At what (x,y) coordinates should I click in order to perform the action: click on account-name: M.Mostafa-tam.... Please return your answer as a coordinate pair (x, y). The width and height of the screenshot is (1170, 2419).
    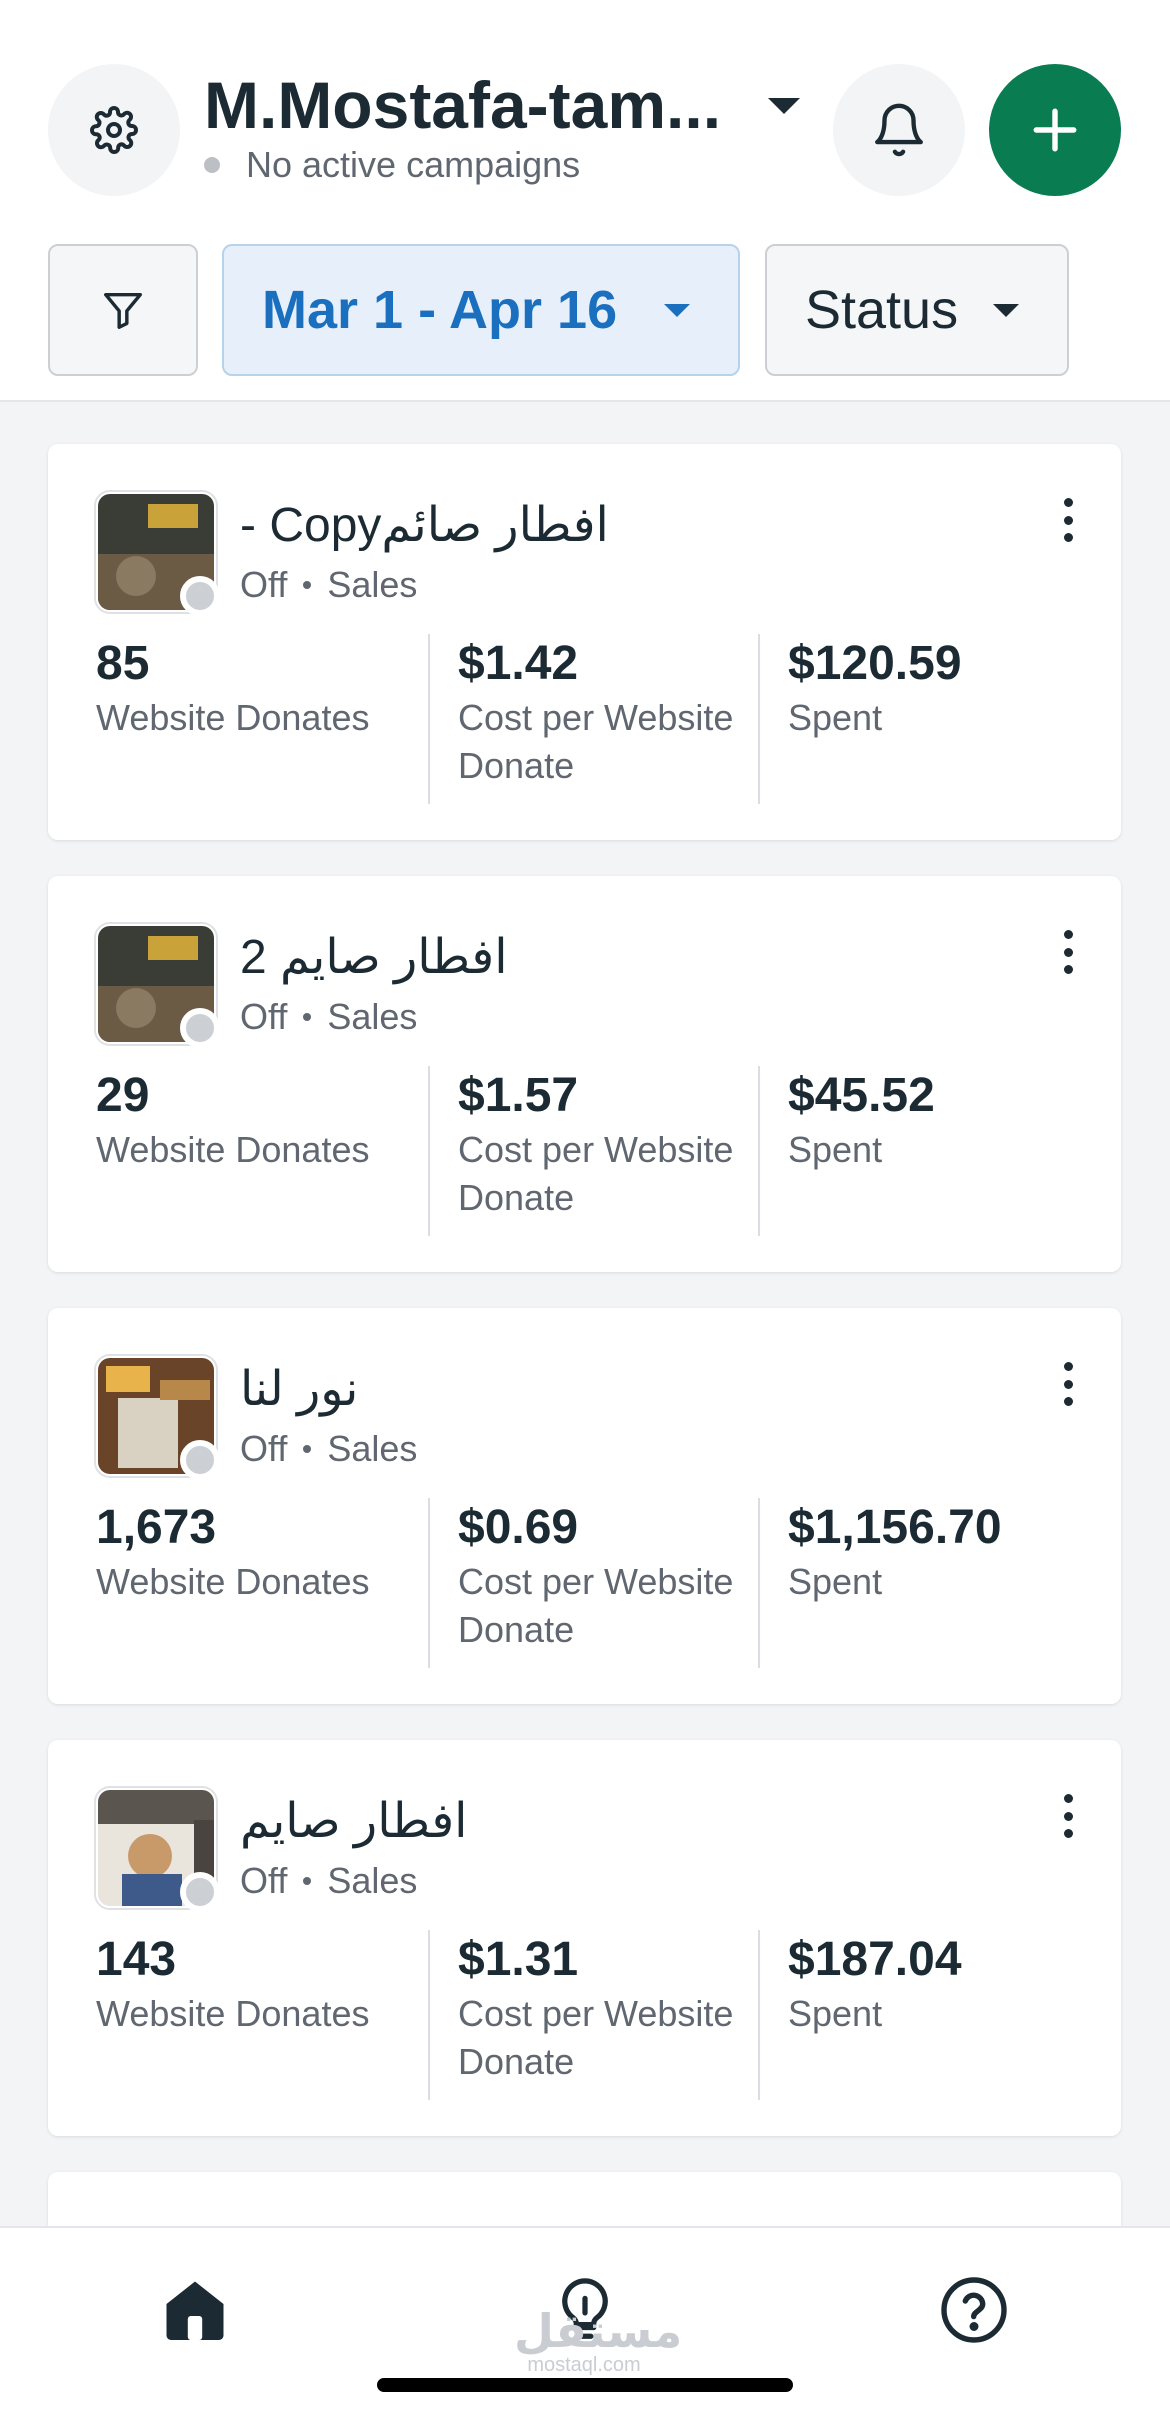
    Looking at the image, I should click on (474, 105).